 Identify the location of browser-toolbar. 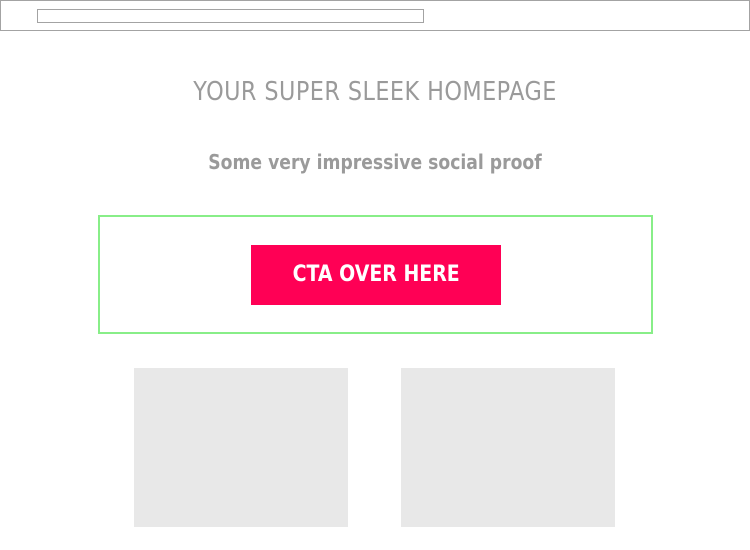
(375, 15).